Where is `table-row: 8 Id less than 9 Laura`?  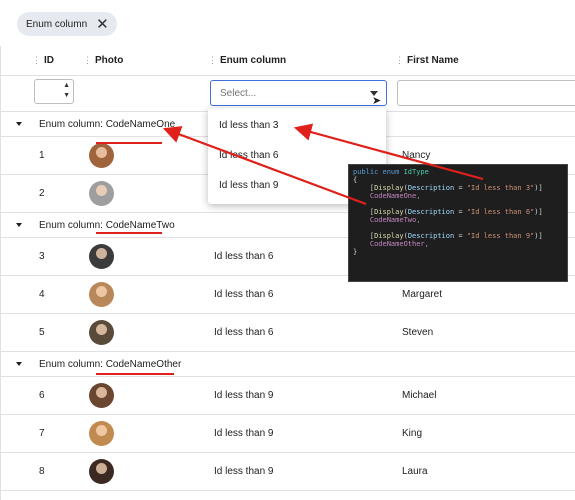 table-row: 8 Id less than 9 Laura is located at coordinates (288, 472).